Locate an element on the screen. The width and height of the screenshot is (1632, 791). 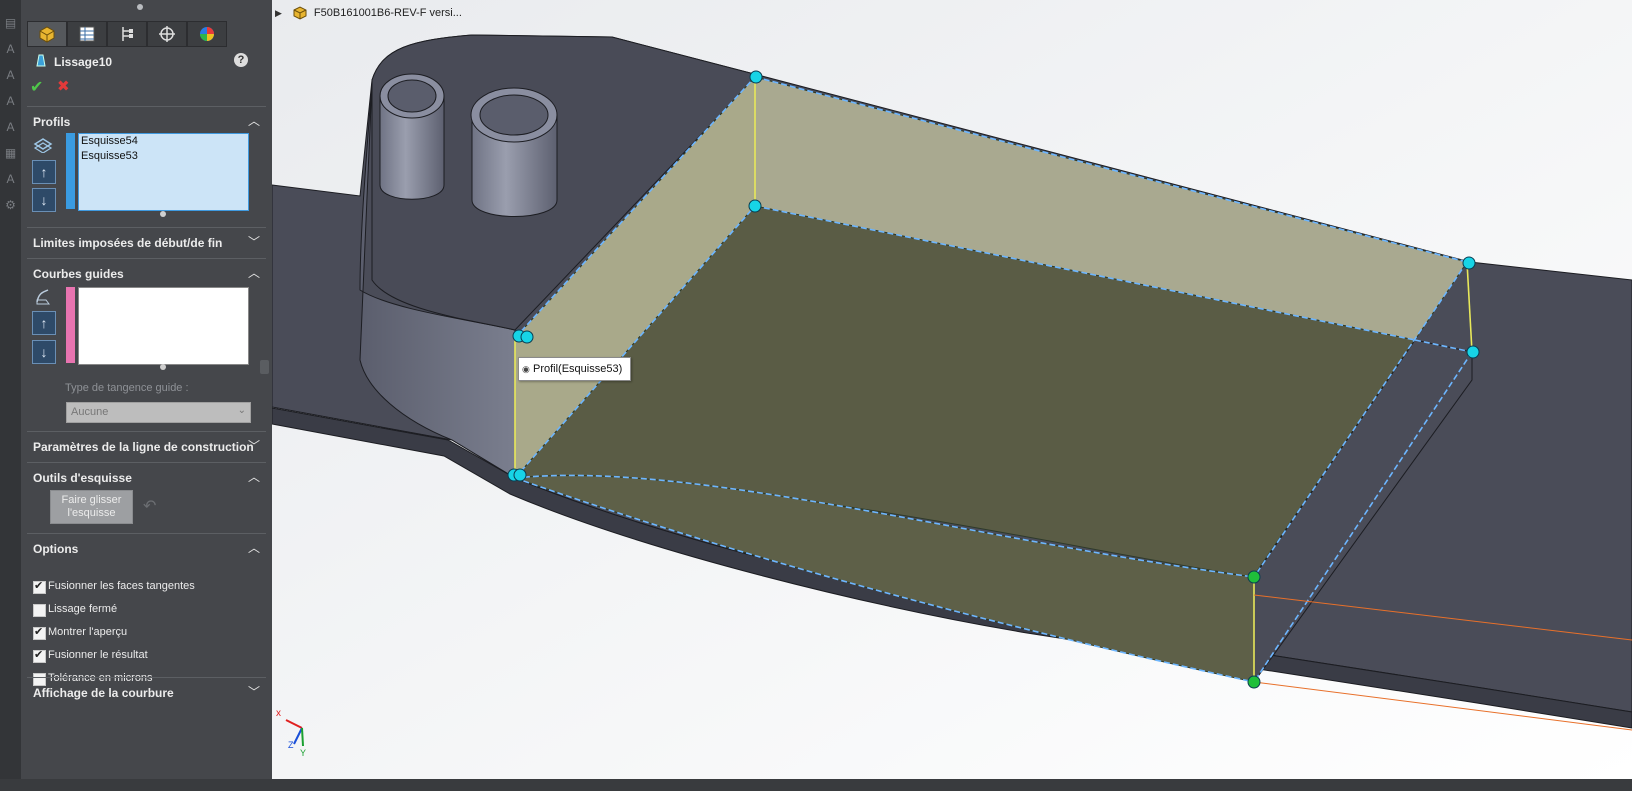
triad-z-label: Z is located at coordinates (291, 745).